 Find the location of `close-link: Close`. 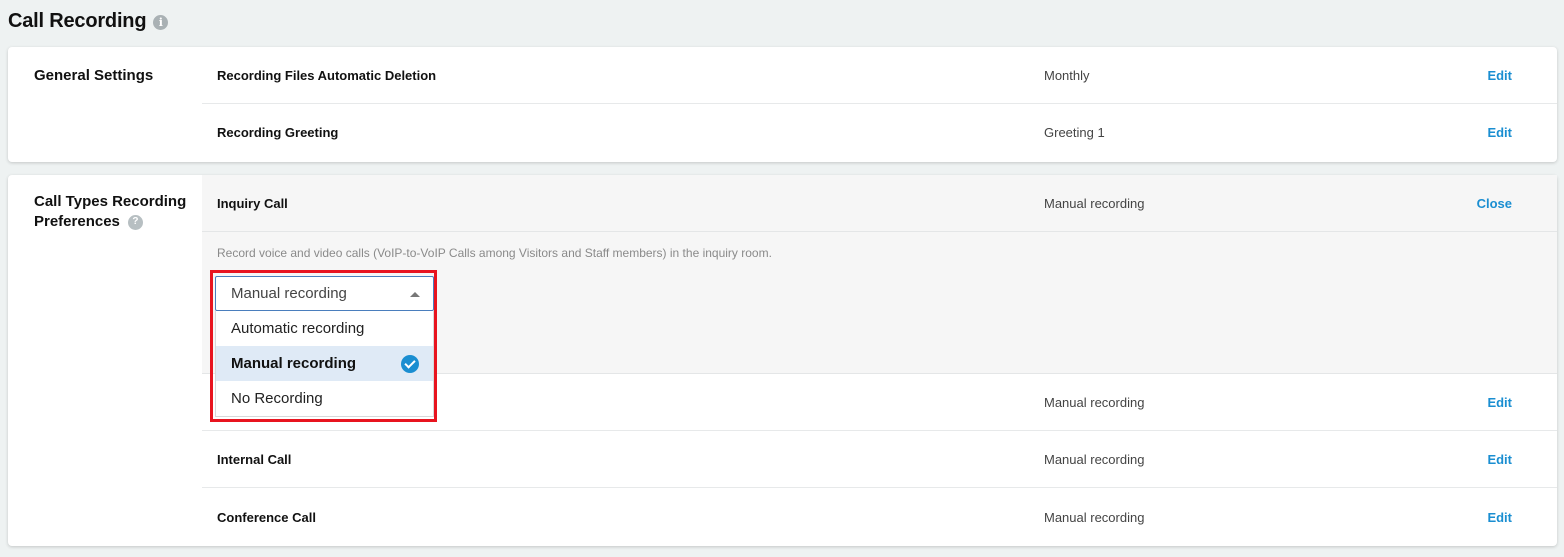

close-link: Close is located at coordinates (1494, 203).